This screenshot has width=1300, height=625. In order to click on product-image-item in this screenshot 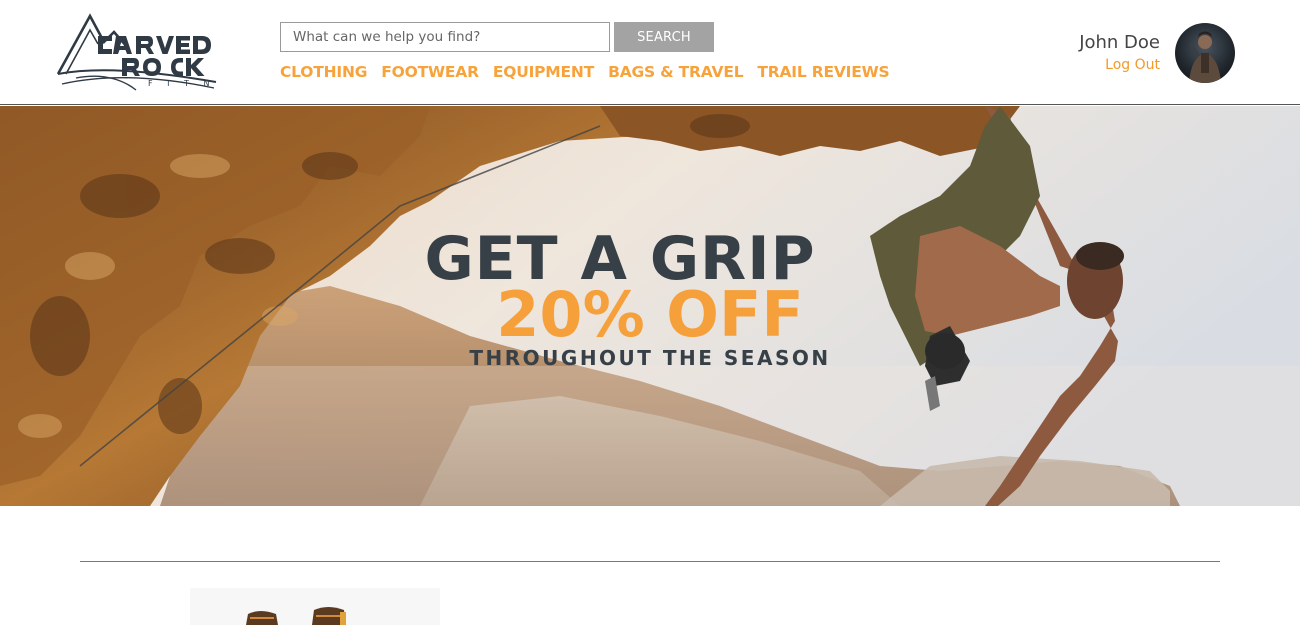, I will do `click(1026, 621)`.